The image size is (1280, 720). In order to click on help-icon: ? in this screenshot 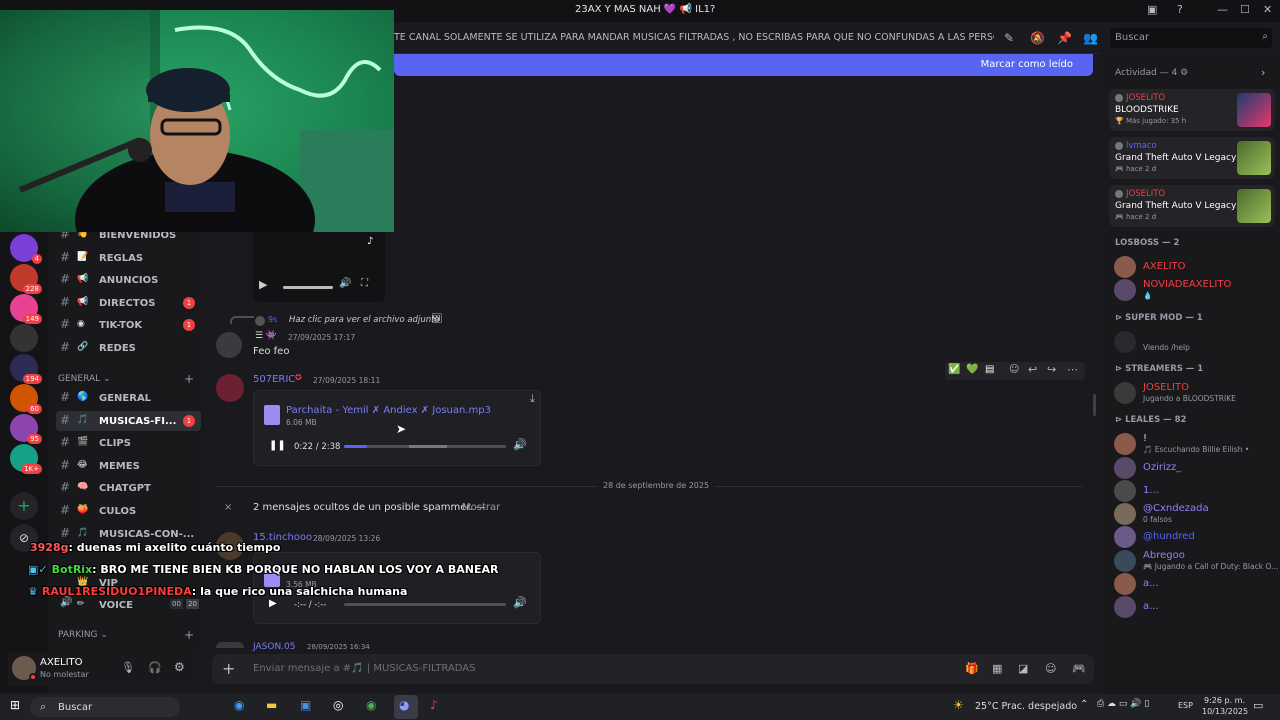, I will do `click(1180, 9)`.